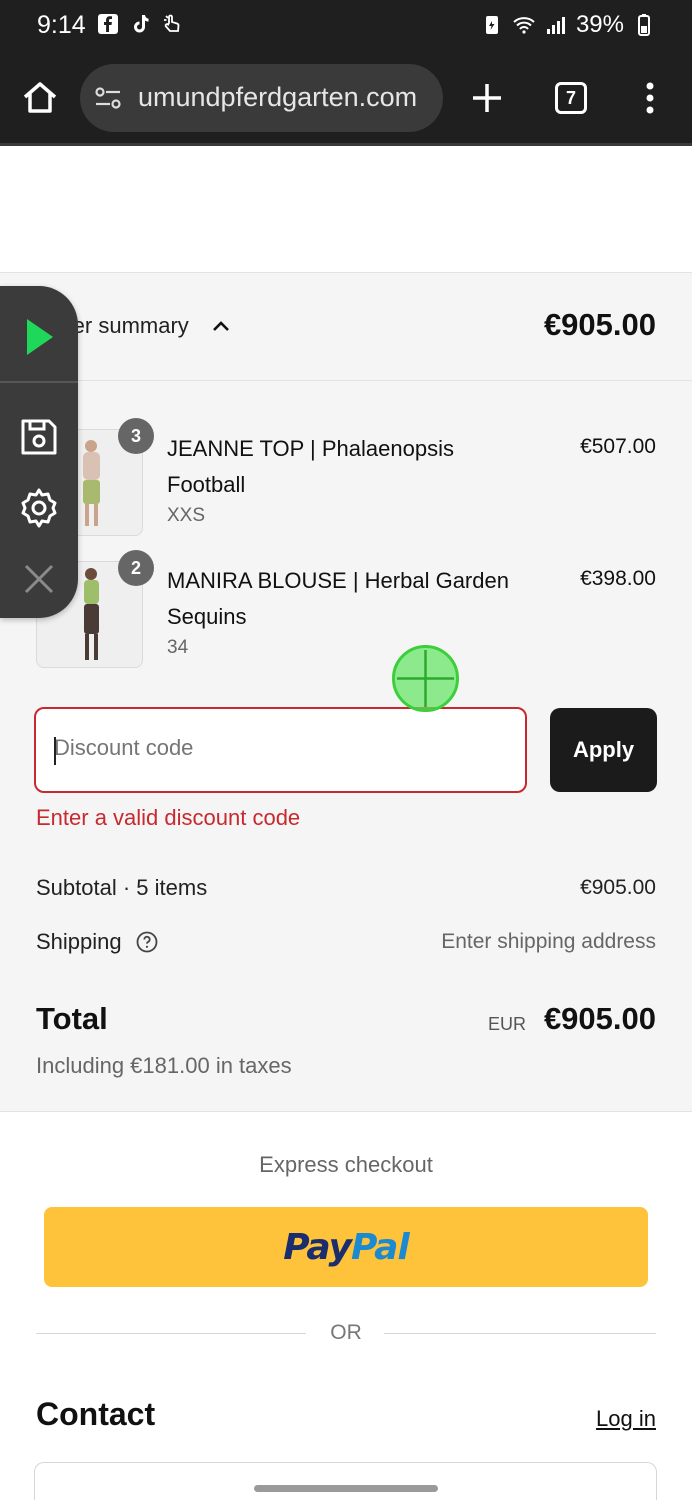  I want to click on wifi-icon, so click(524, 25).